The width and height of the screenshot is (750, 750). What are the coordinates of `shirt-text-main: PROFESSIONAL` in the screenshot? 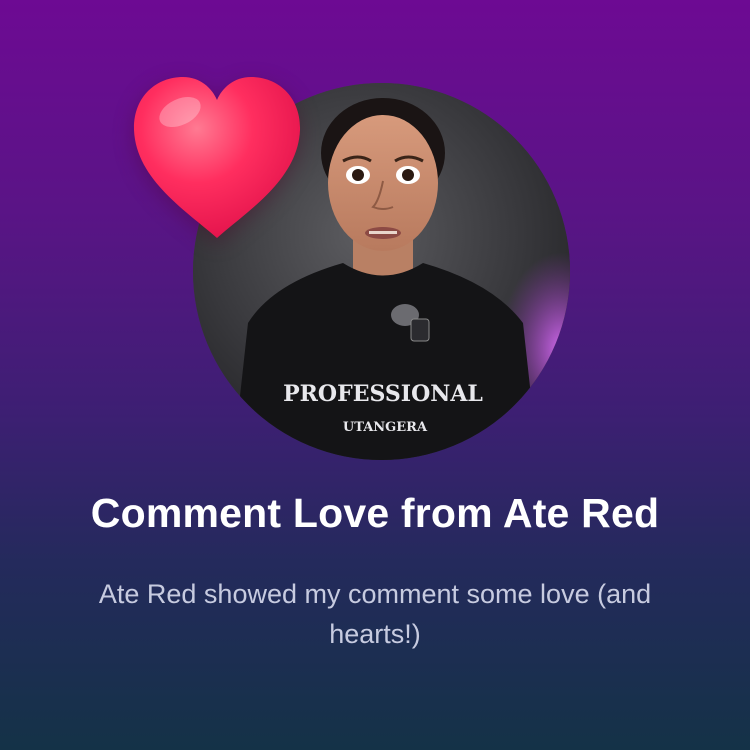 It's located at (383, 394).